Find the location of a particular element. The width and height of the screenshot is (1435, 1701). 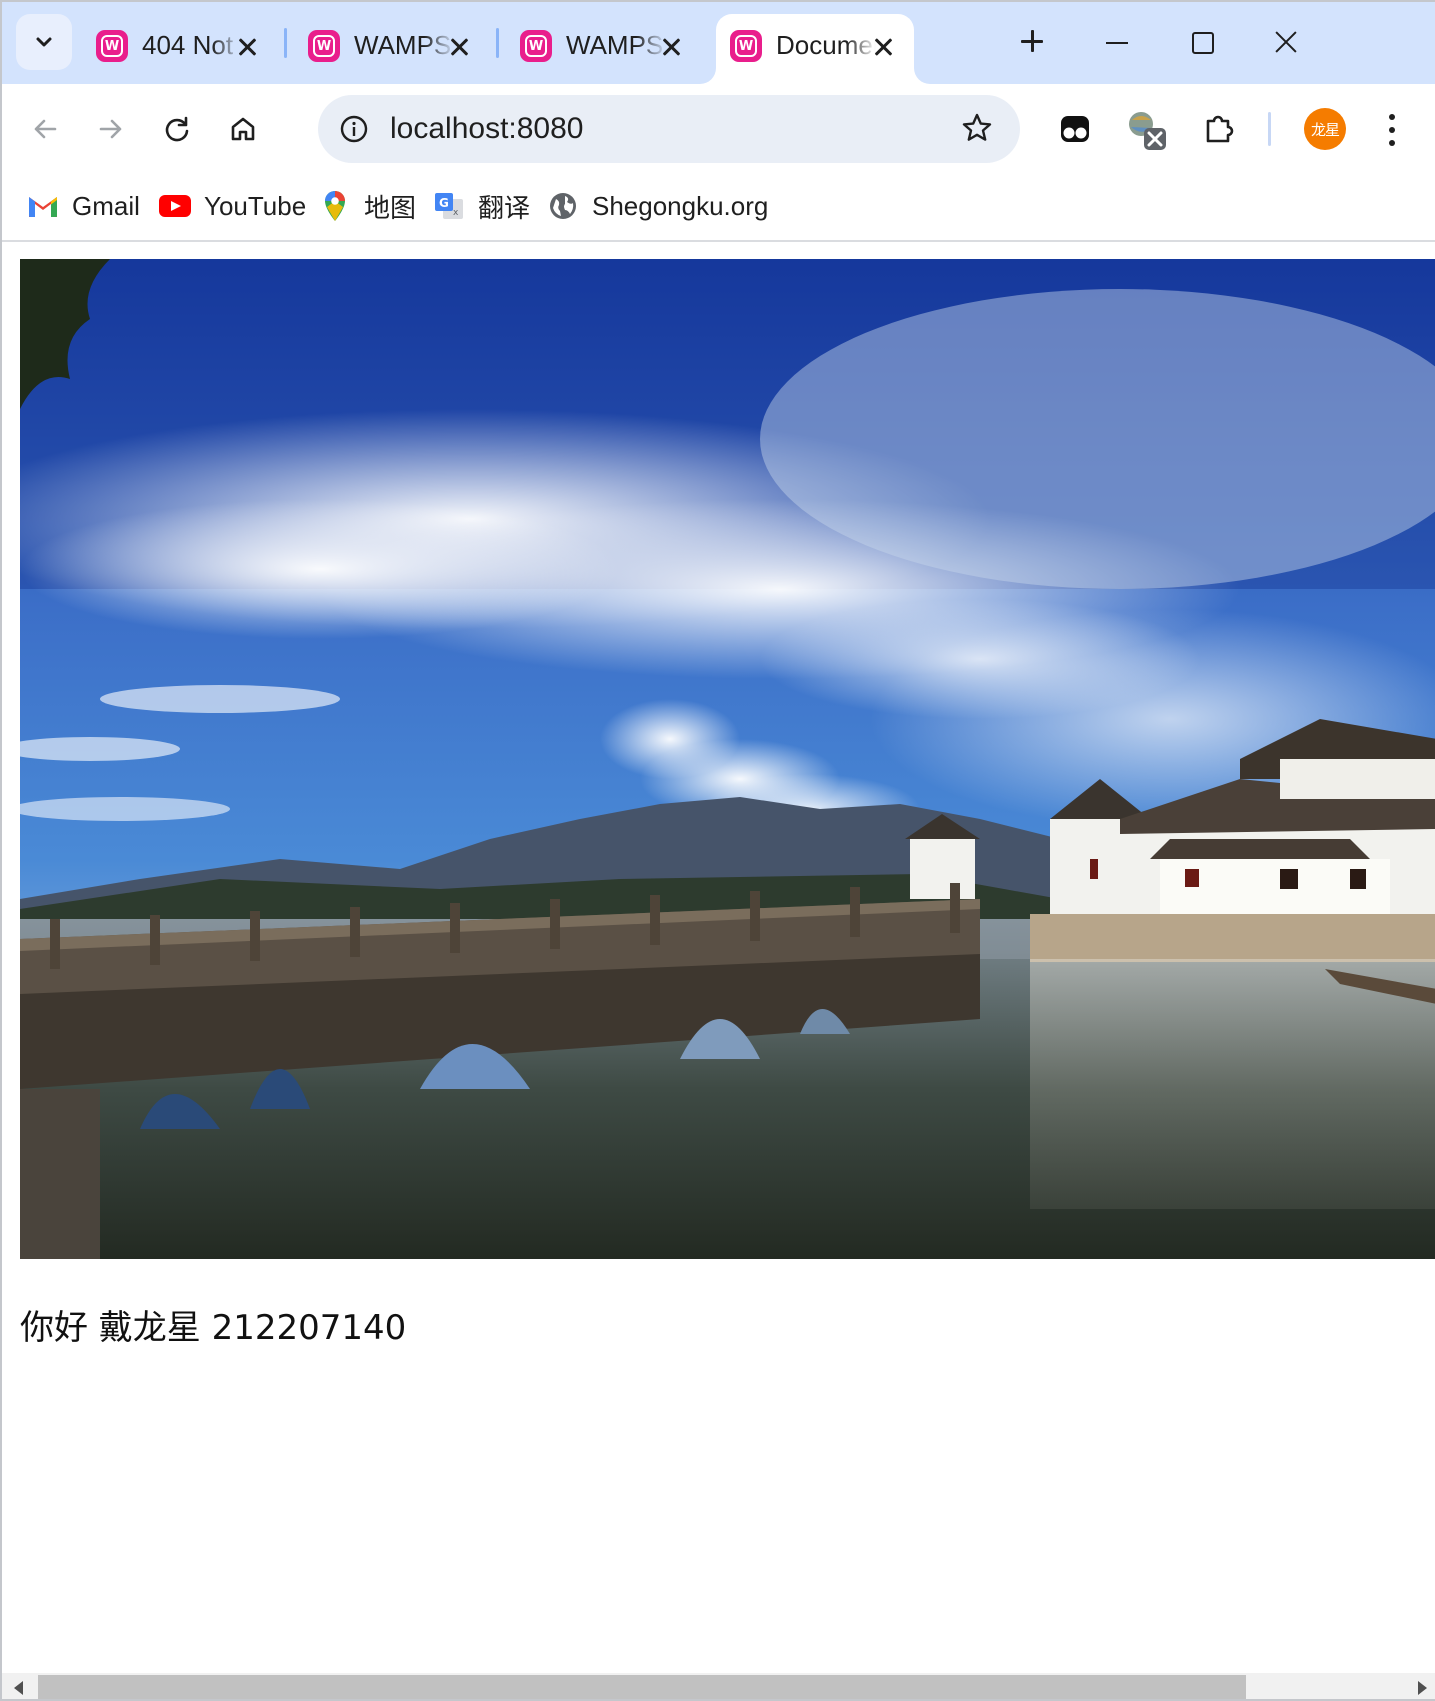

globe-icon is located at coordinates (563, 206).